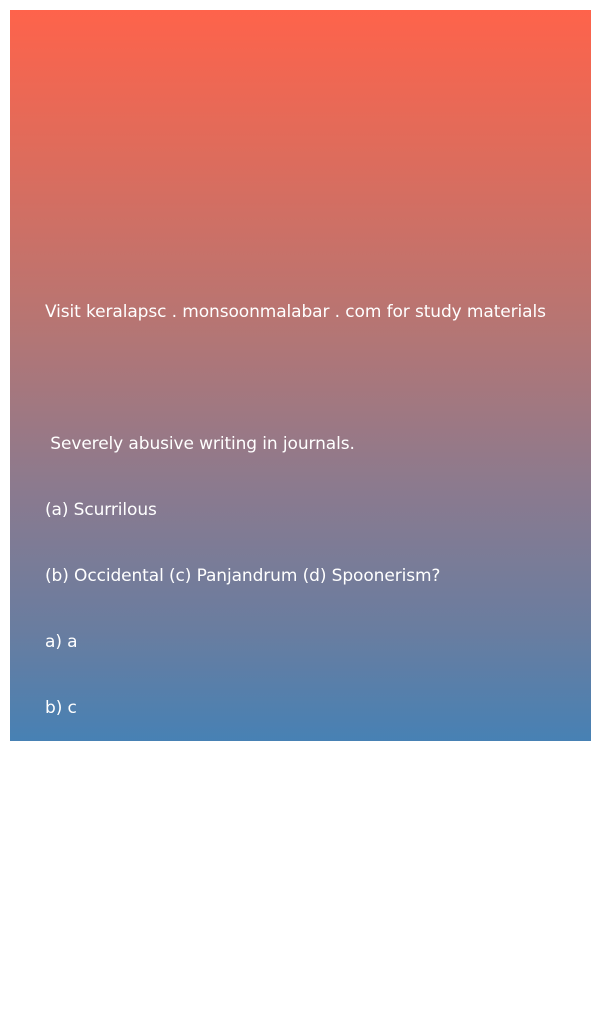  I want to click on choice-c: c) b, so click(61, 774).